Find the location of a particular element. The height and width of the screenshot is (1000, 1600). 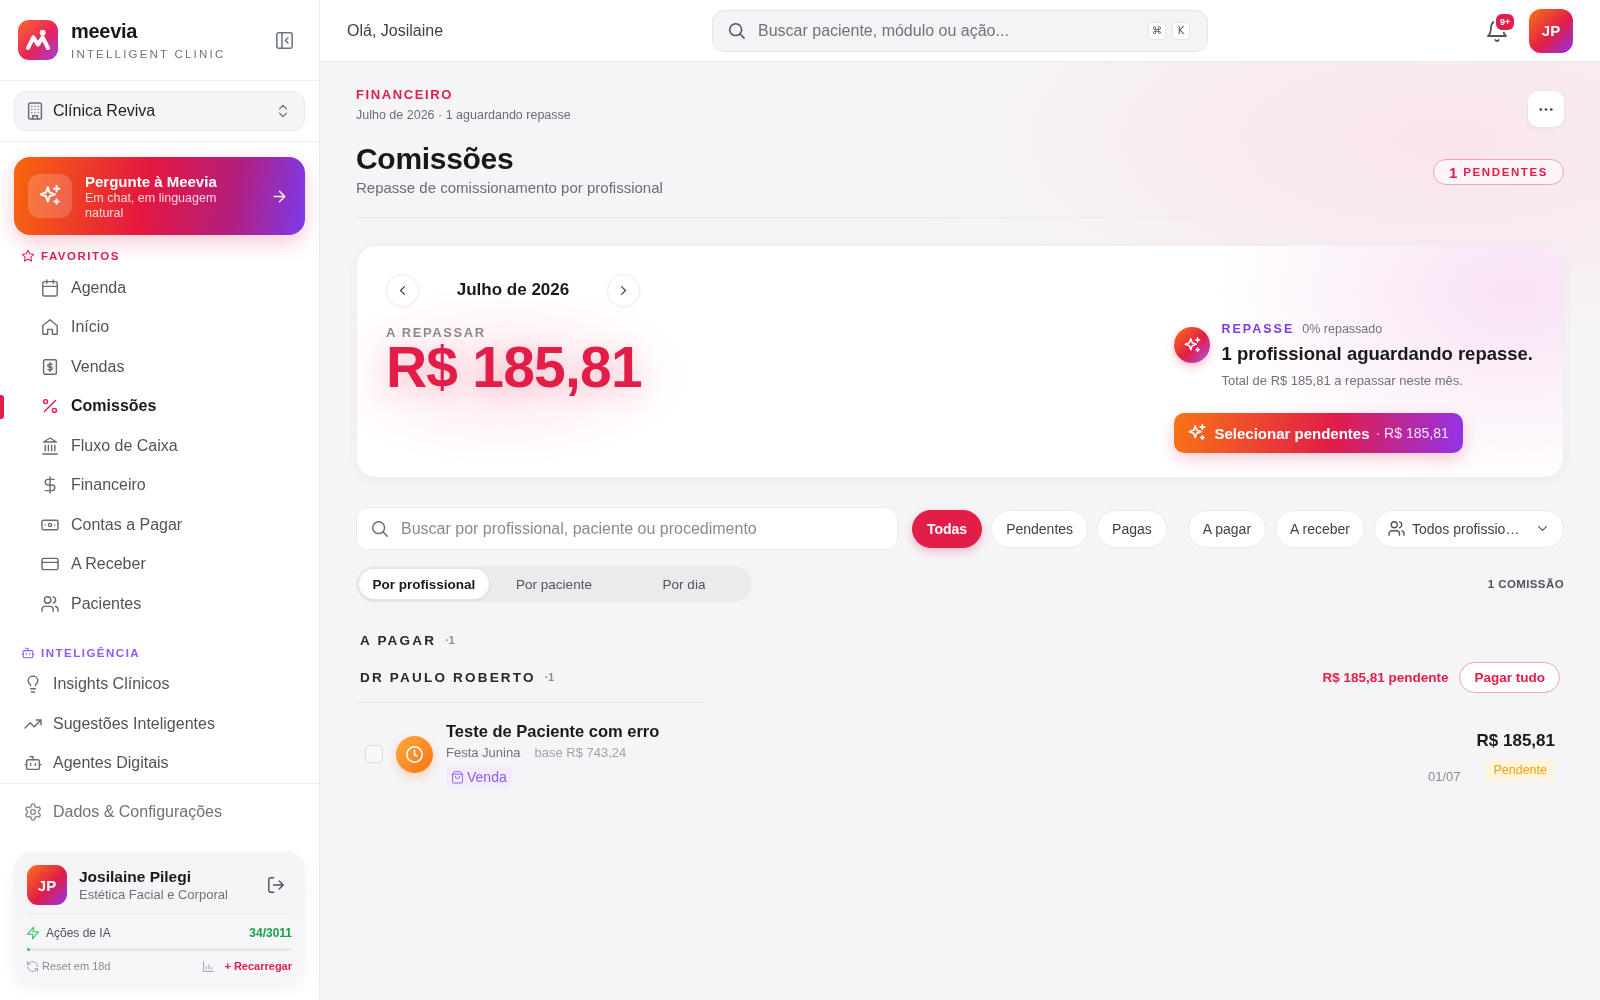

professional-name: DR PAULO ROBERTO is located at coordinates (448, 677).